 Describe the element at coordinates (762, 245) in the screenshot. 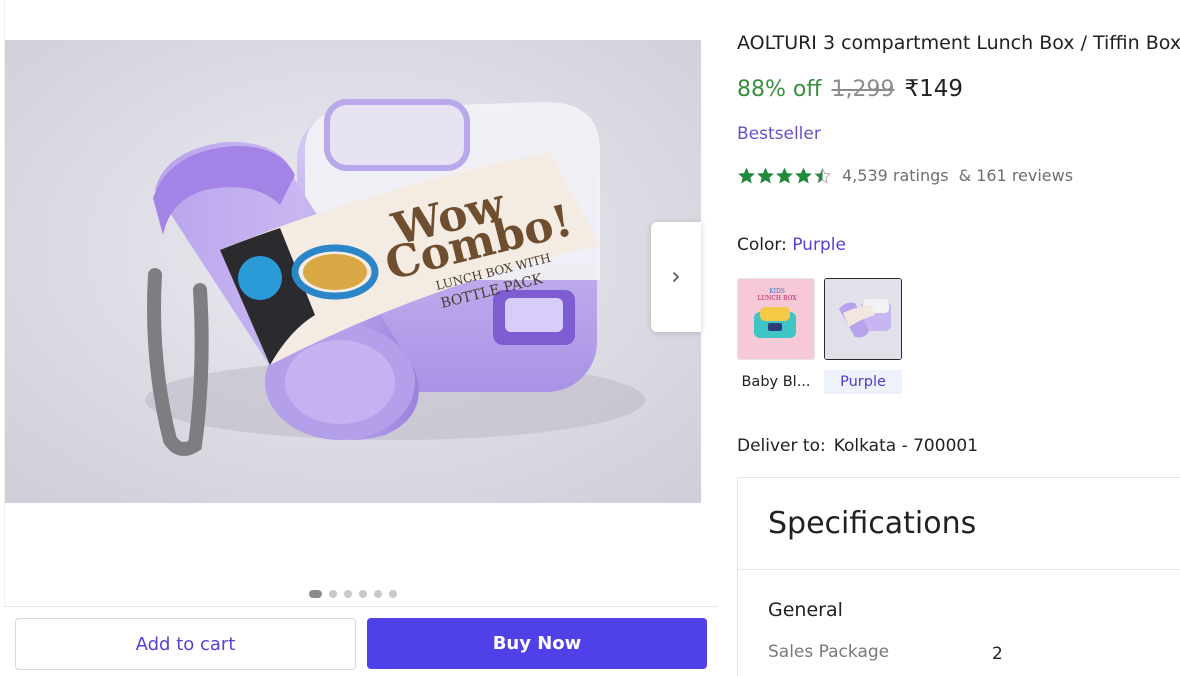

I see `color-label: Color:` at that location.